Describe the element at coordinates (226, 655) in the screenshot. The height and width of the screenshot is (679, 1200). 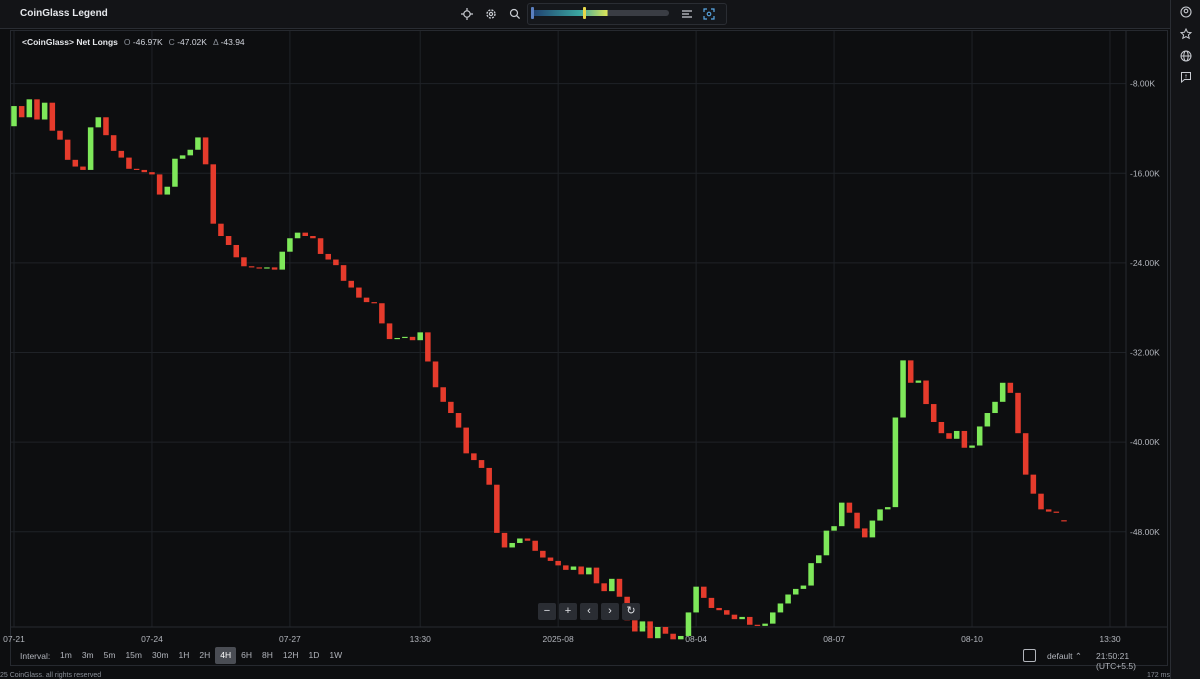
I see `interval-4h: 4H` at that location.